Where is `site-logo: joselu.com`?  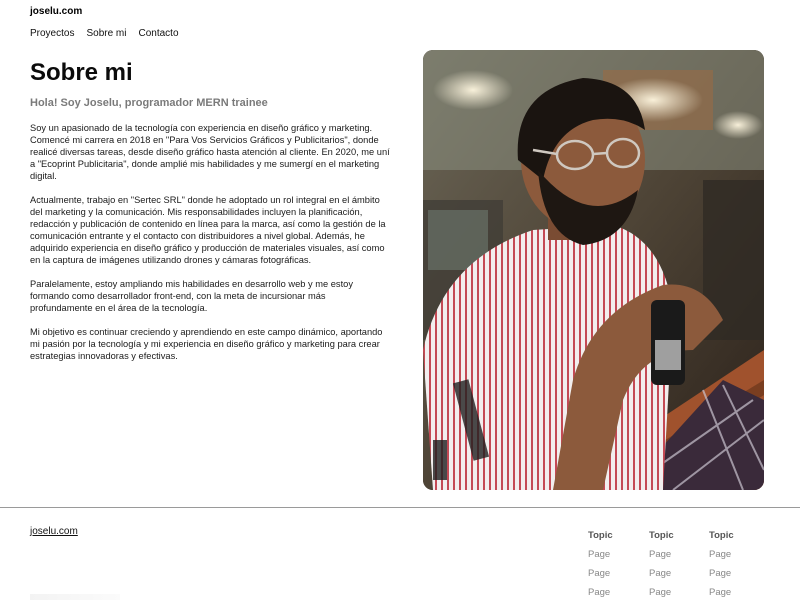
site-logo: joselu.com is located at coordinates (56, 11).